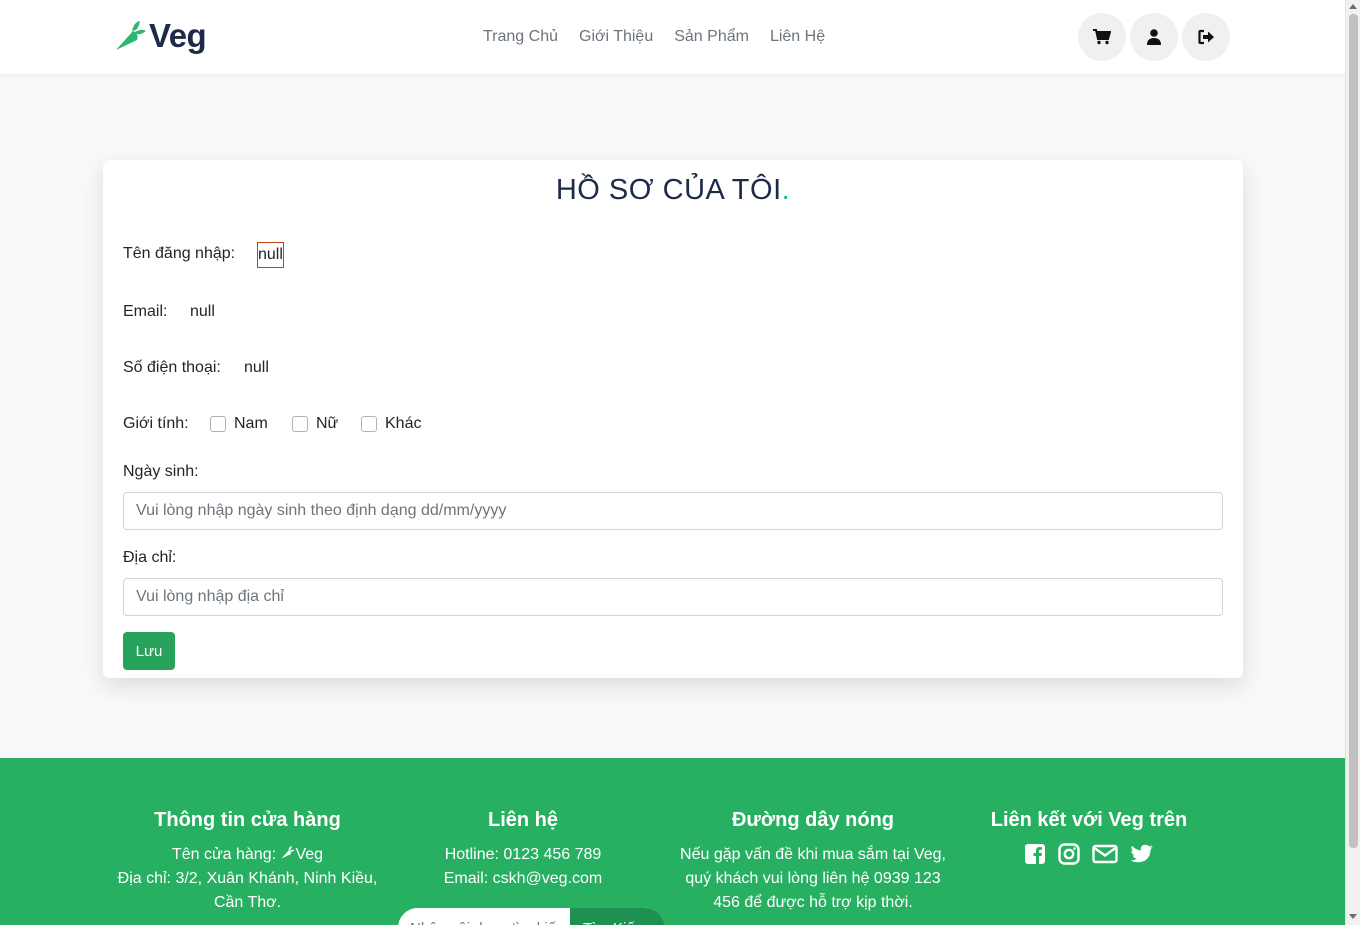 This screenshot has height=925, width=1360. What do you see at coordinates (300, 424) in the screenshot?
I see `gender-female-checkbox` at bounding box center [300, 424].